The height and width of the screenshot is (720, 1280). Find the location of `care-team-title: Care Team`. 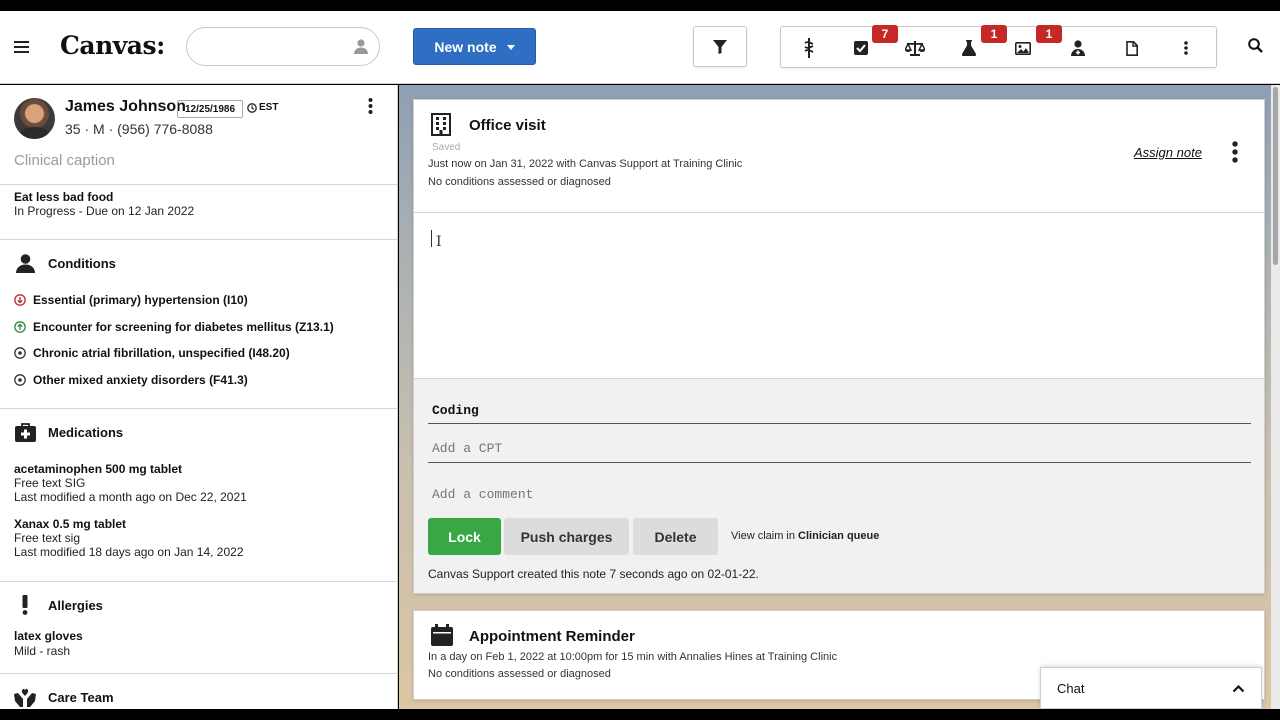

care-team-title: Care Team is located at coordinates (81, 697).